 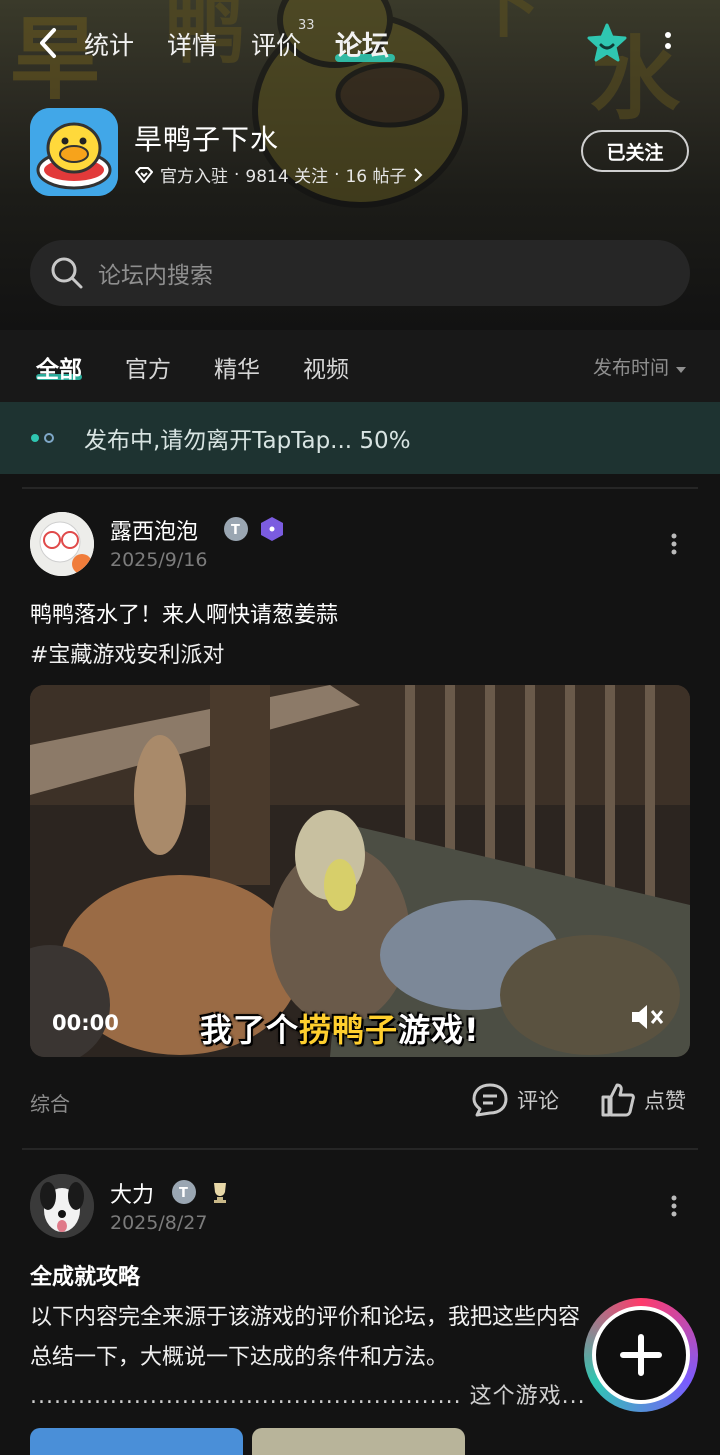 What do you see at coordinates (85, 1275) in the screenshot?
I see `post-title: 全成就攻略` at bounding box center [85, 1275].